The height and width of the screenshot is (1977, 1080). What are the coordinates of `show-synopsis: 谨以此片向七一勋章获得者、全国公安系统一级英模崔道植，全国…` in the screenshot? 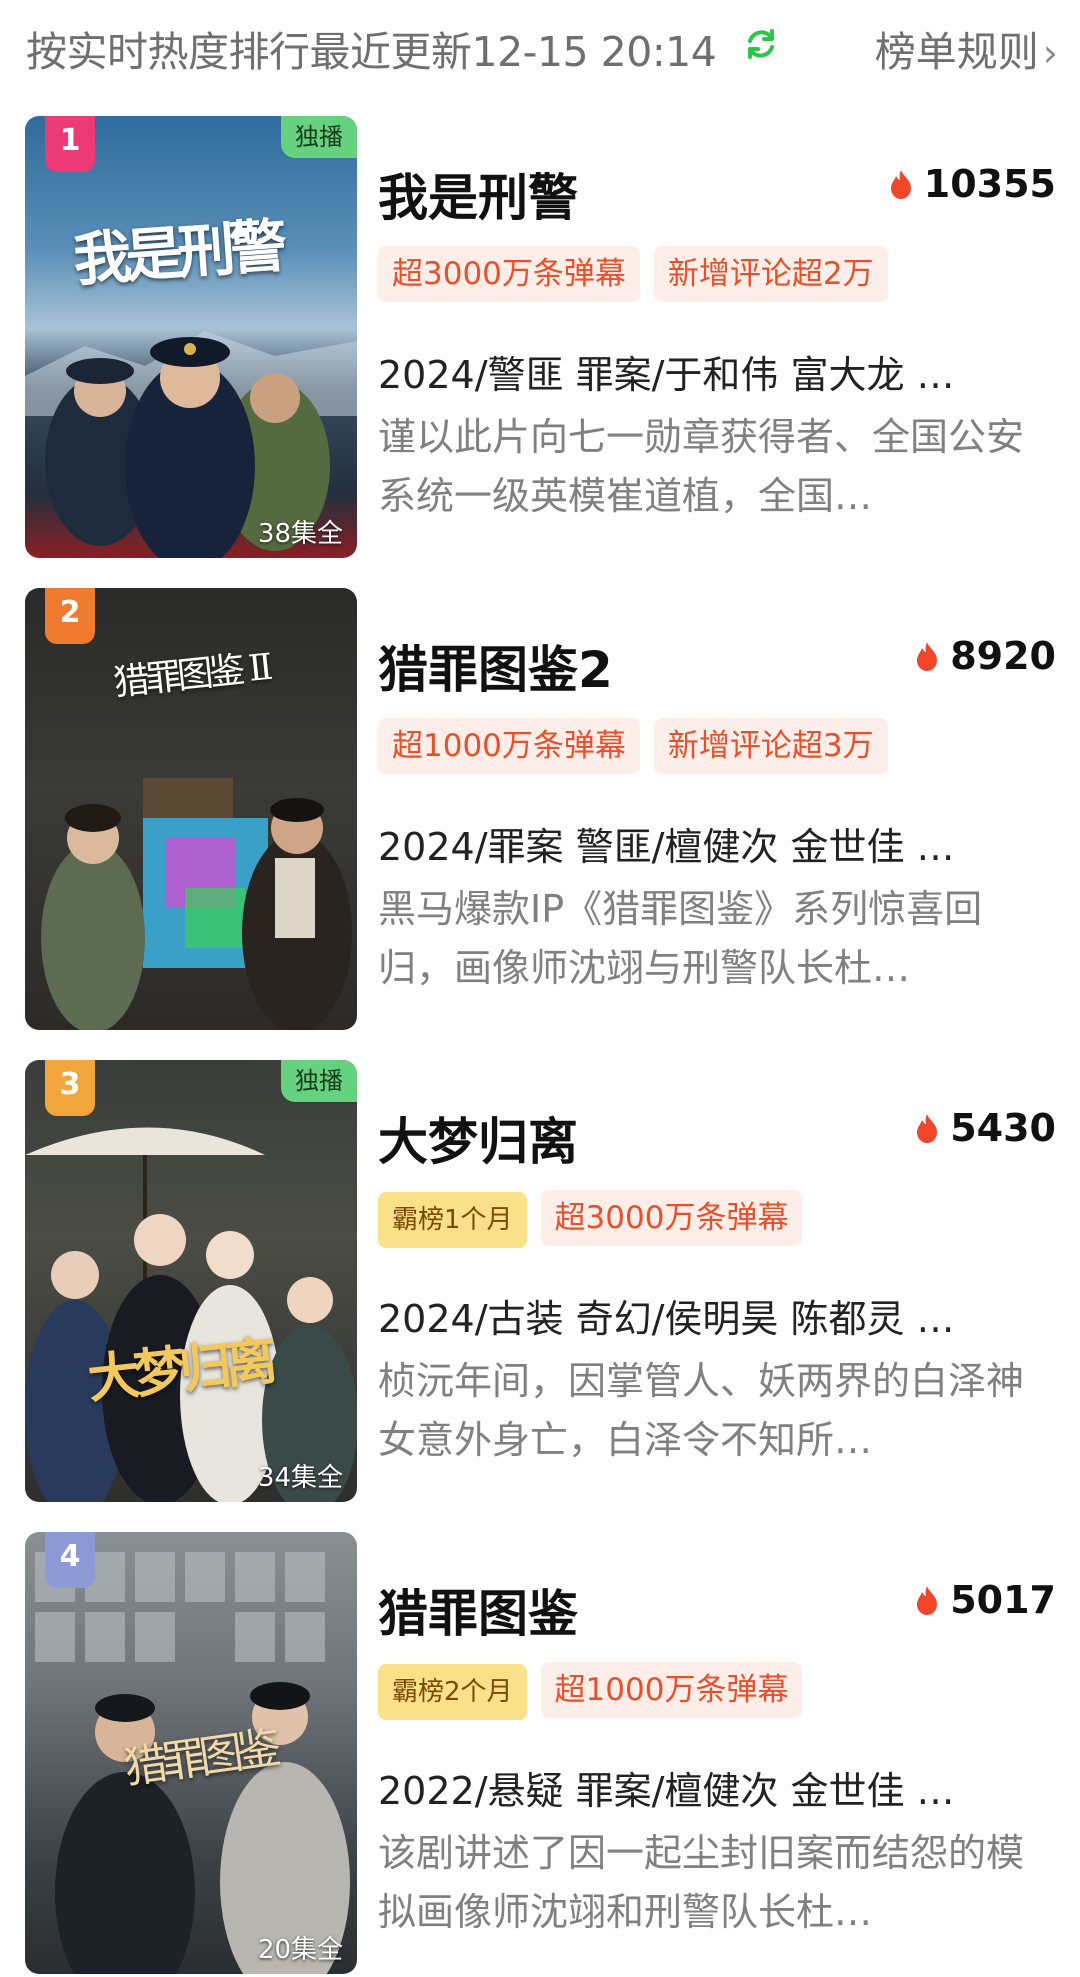 It's located at (701, 466).